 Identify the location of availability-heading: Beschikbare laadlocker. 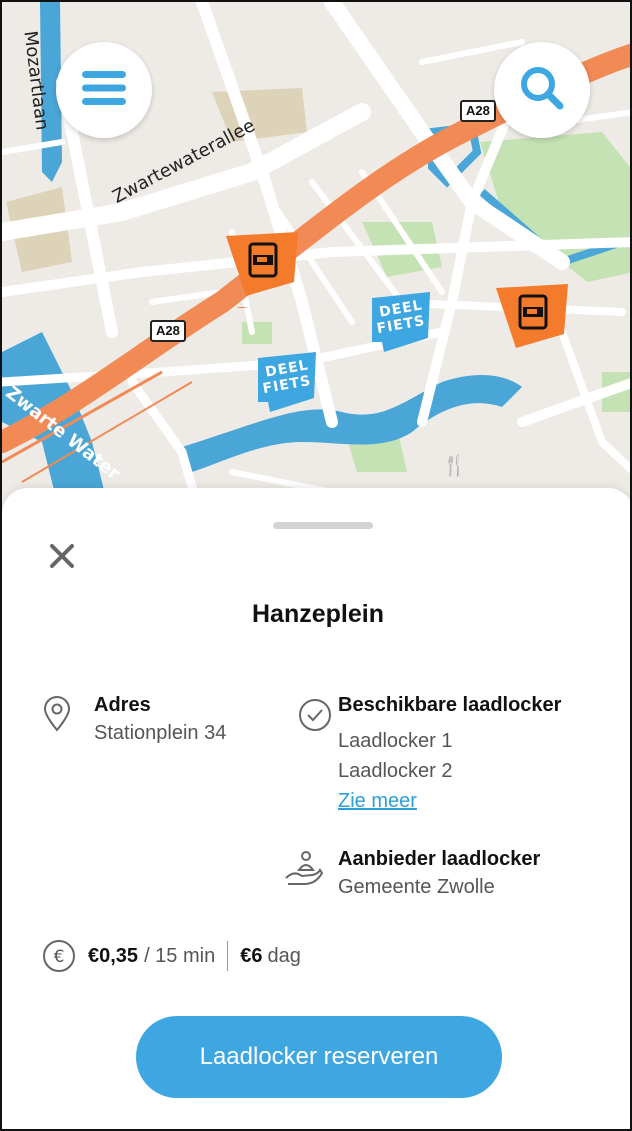
(450, 705).